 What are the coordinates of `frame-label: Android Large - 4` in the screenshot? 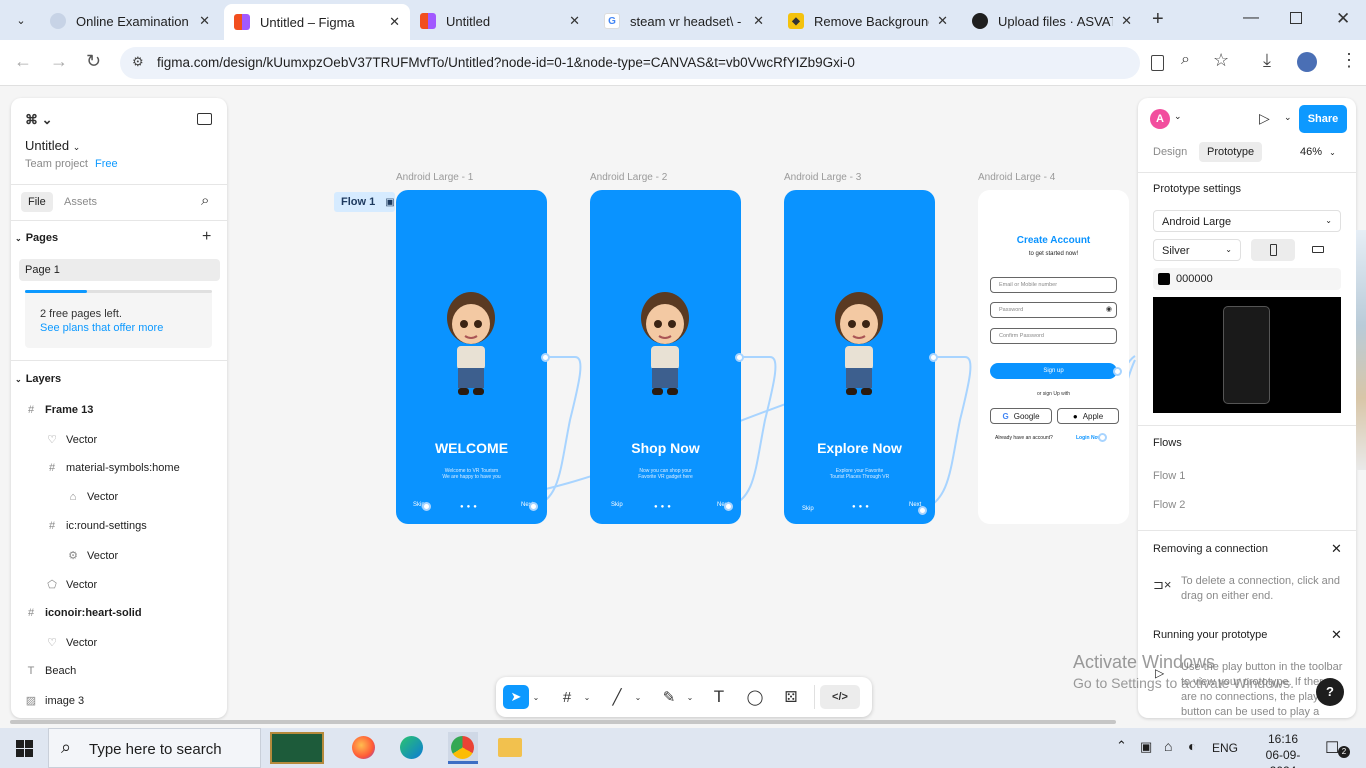 It's located at (1016, 177).